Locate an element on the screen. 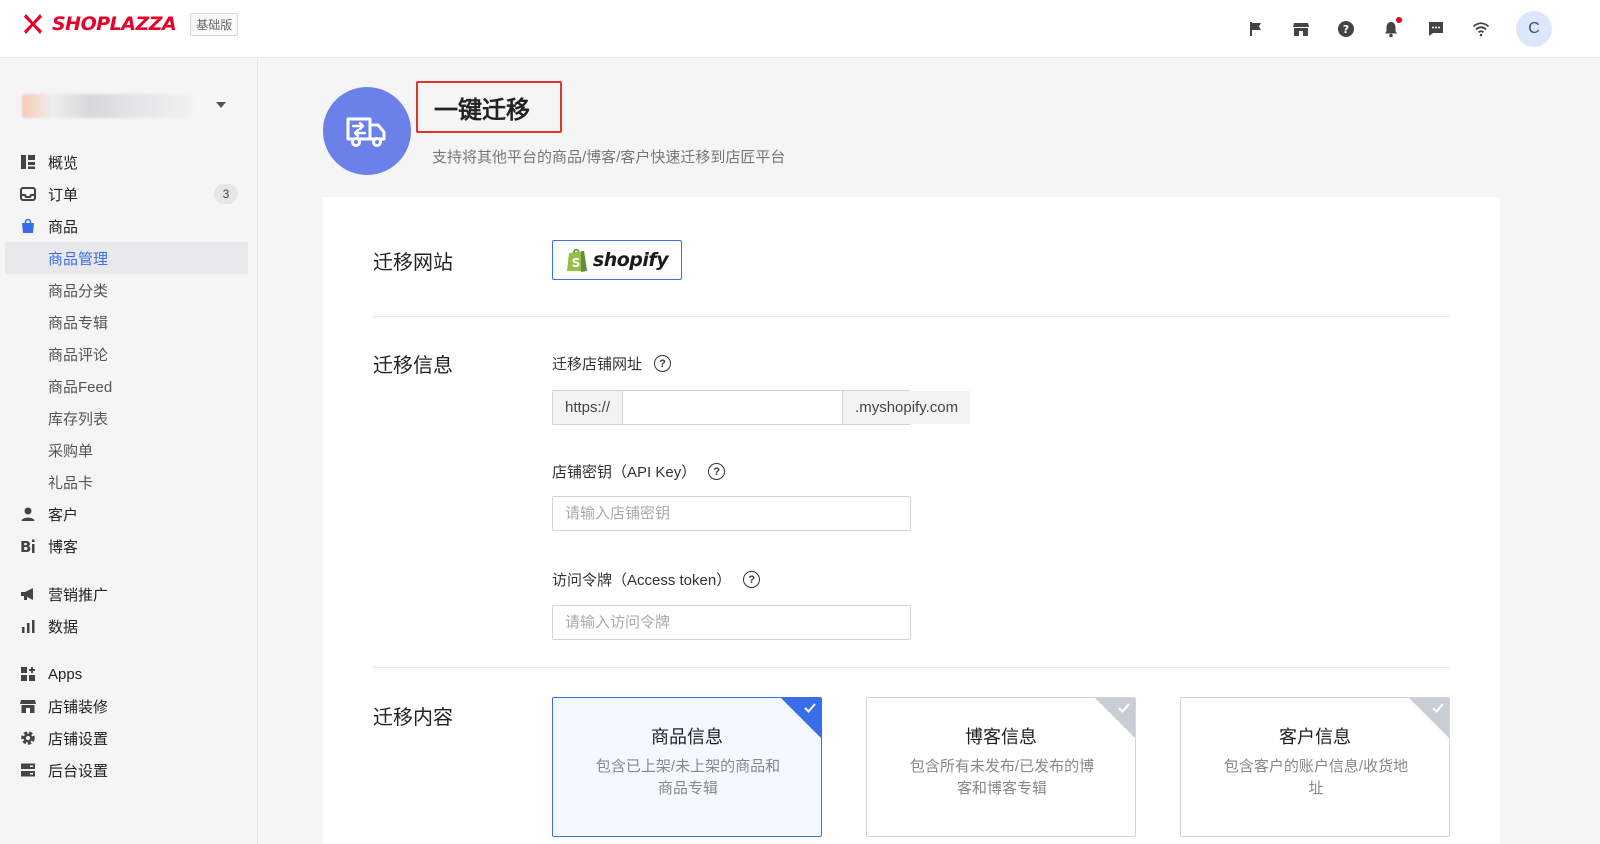 This screenshot has height=844, width=1600. api-key-input is located at coordinates (731, 513).